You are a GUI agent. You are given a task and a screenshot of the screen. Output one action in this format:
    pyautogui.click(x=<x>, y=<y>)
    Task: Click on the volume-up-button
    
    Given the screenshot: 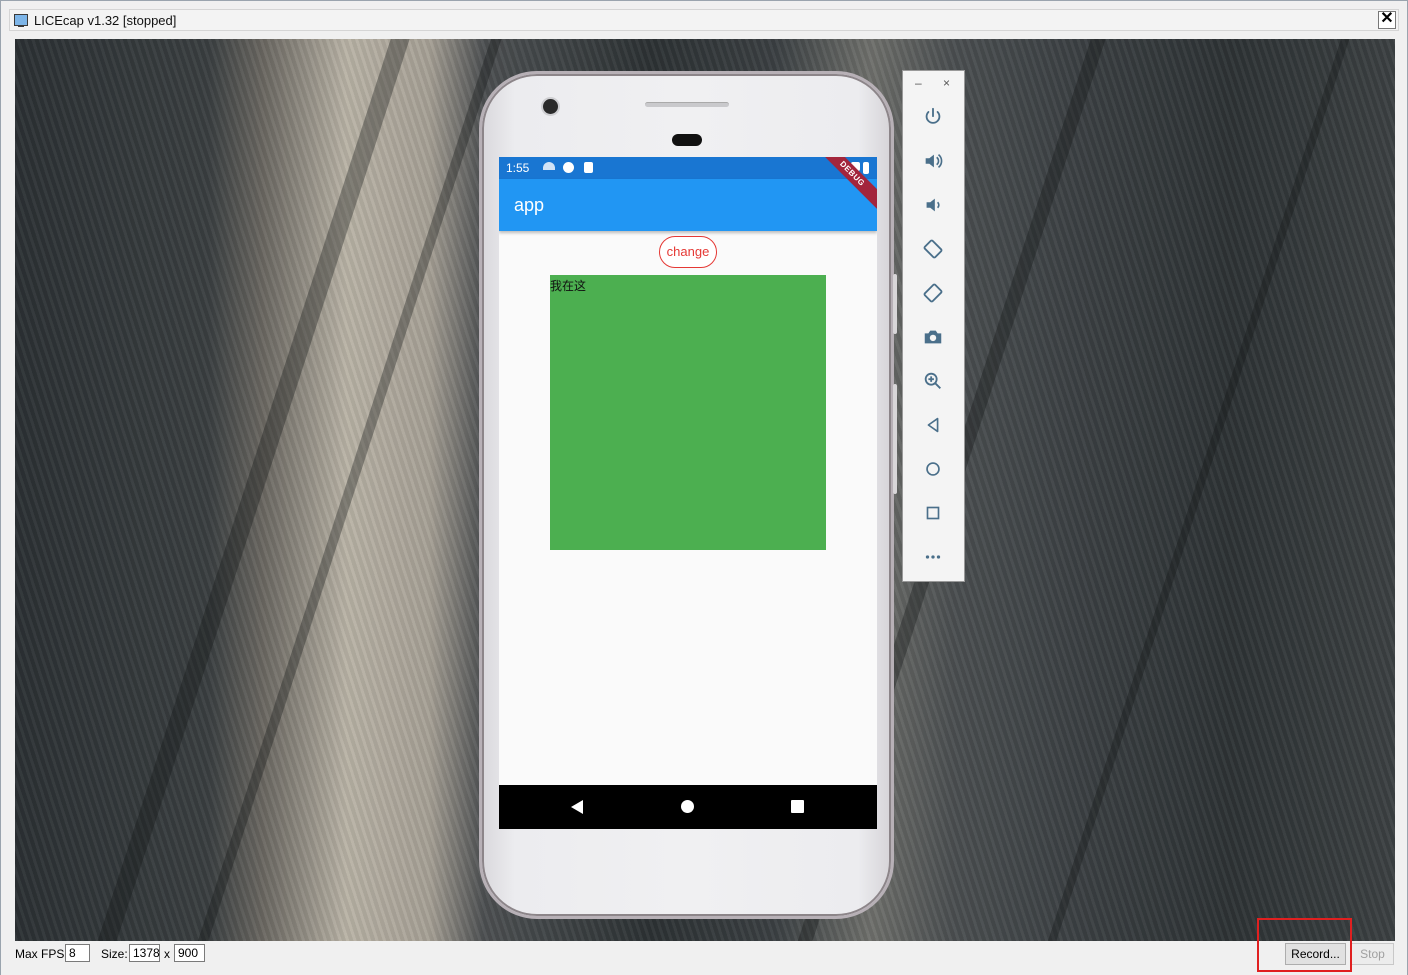 What is the action you would take?
    pyautogui.click(x=933, y=161)
    